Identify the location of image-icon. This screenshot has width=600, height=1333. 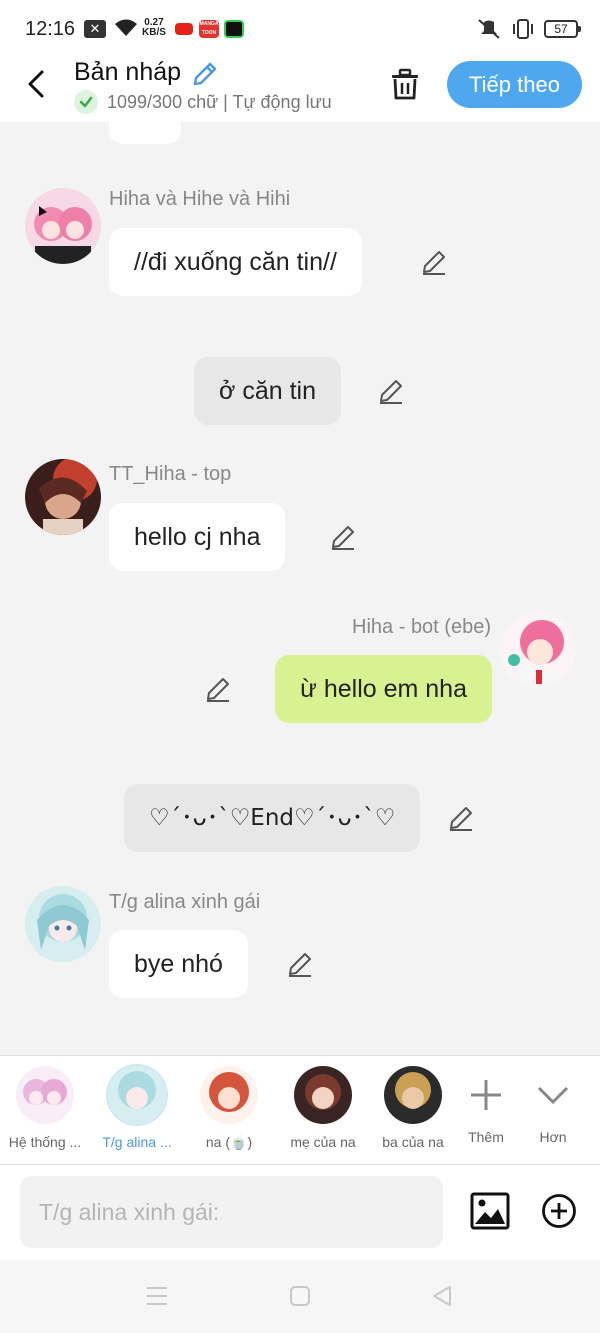
(490, 1211).